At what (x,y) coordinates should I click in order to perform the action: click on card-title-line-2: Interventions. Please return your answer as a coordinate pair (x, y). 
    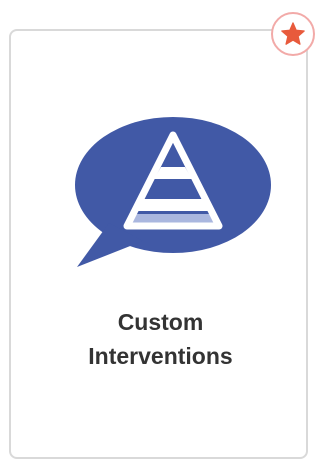
    Looking at the image, I should click on (160, 356).